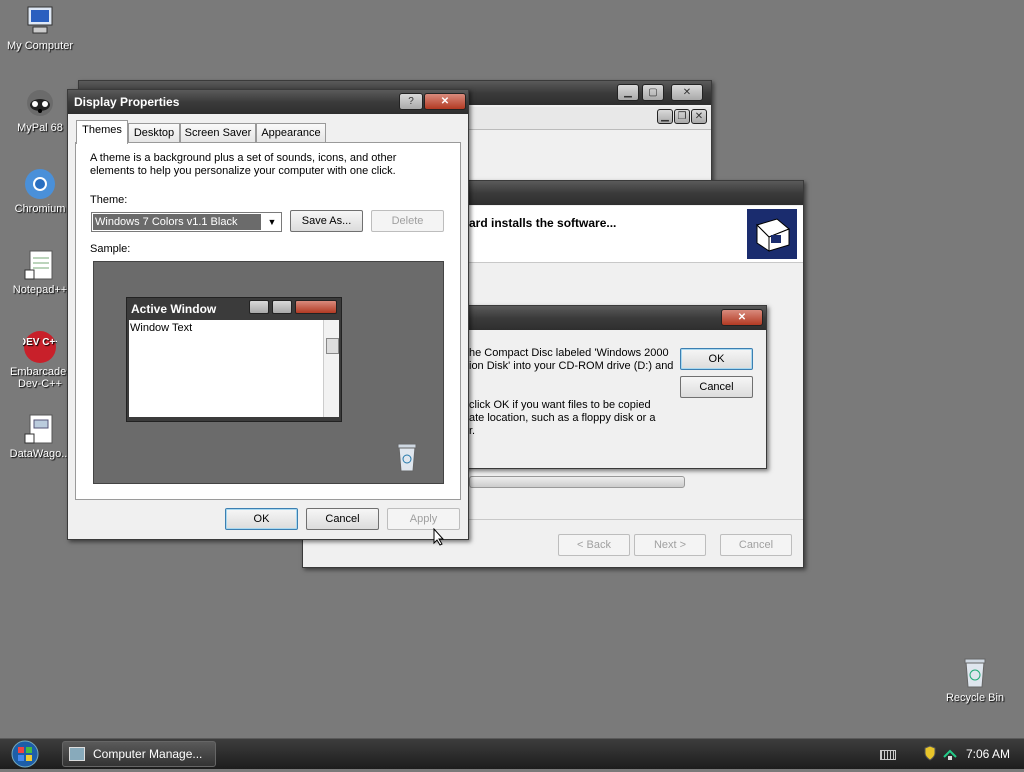 This screenshot has width=1024, height=772. I want to click on sample-window-title: Active Window, so click(174, 309).